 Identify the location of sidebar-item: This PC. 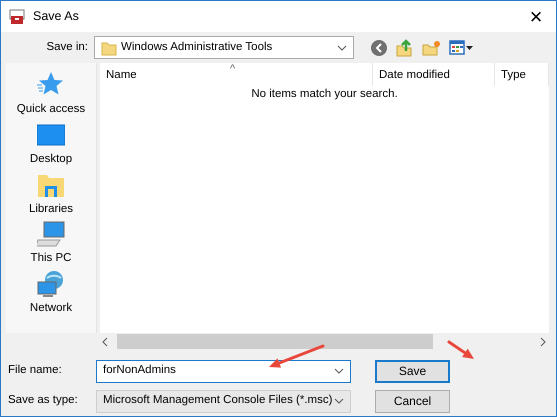
(51, 259).